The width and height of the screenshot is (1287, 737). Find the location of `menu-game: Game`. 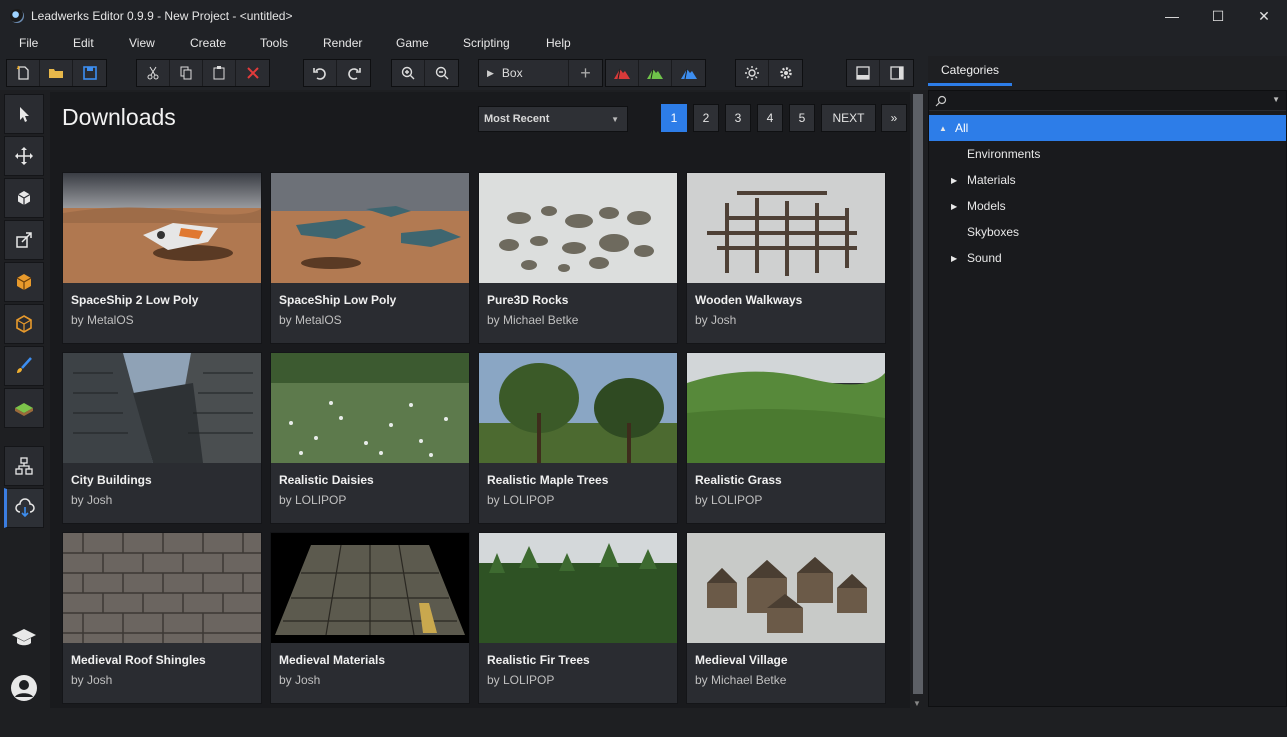

menu-game: Game is located at coordinates (412, 43).